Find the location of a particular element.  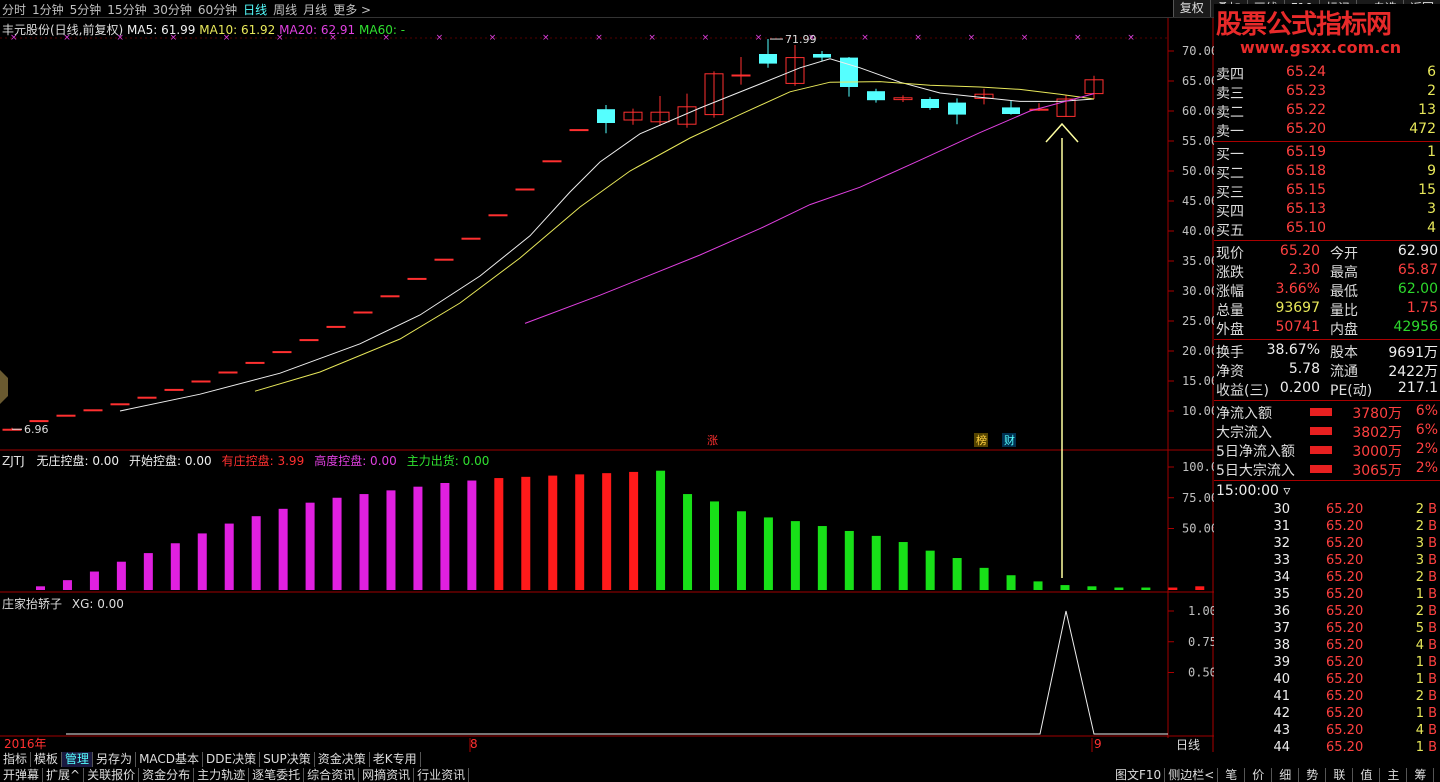

buy-label: 买四 is located at coordinates (1230, 212).